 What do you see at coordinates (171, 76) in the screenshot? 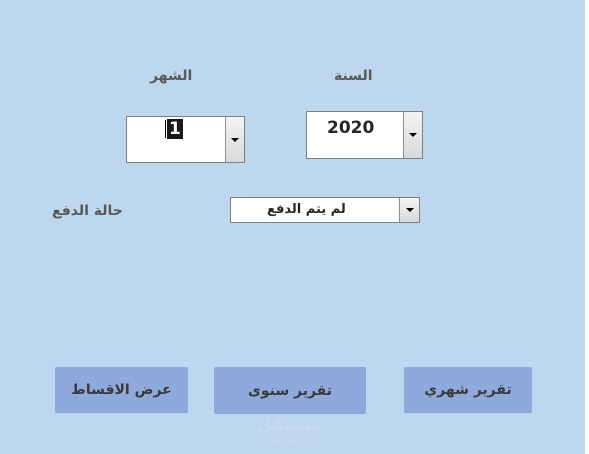
I see `month-label: الشهر` at bounding box center [171, 76].